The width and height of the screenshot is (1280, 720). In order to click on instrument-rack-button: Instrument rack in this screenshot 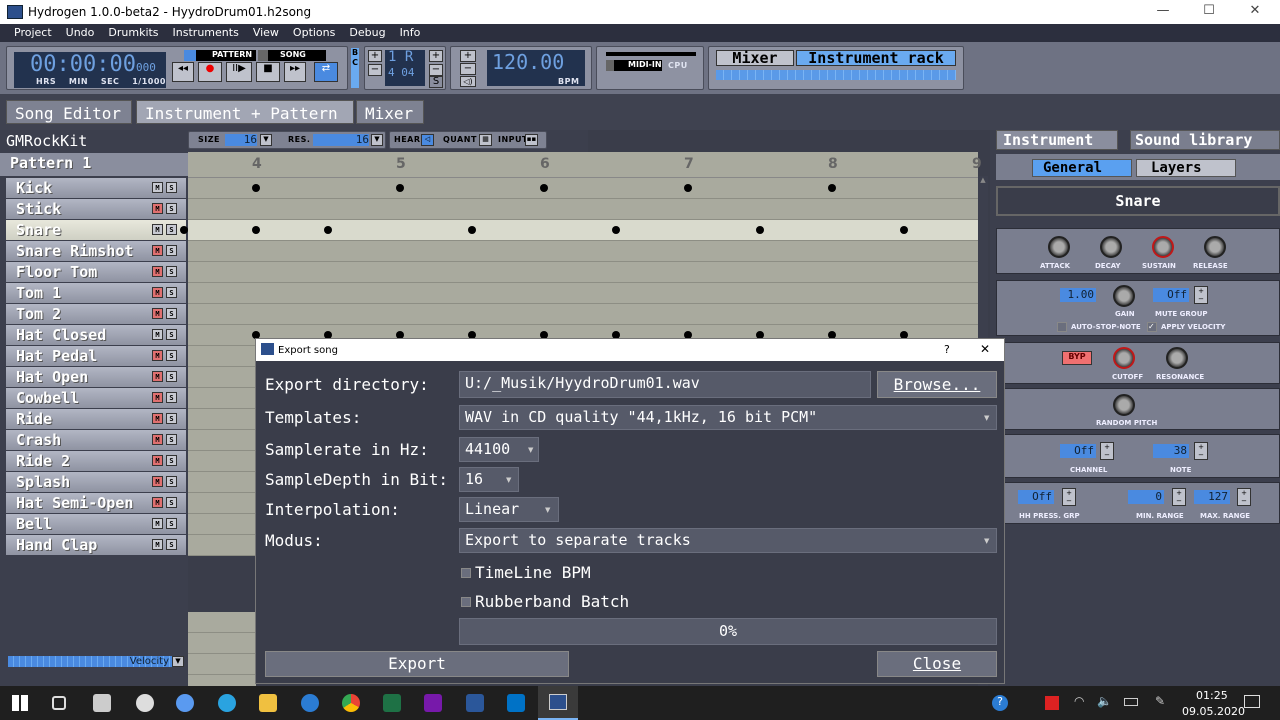, I will do `click(876, 58)`.